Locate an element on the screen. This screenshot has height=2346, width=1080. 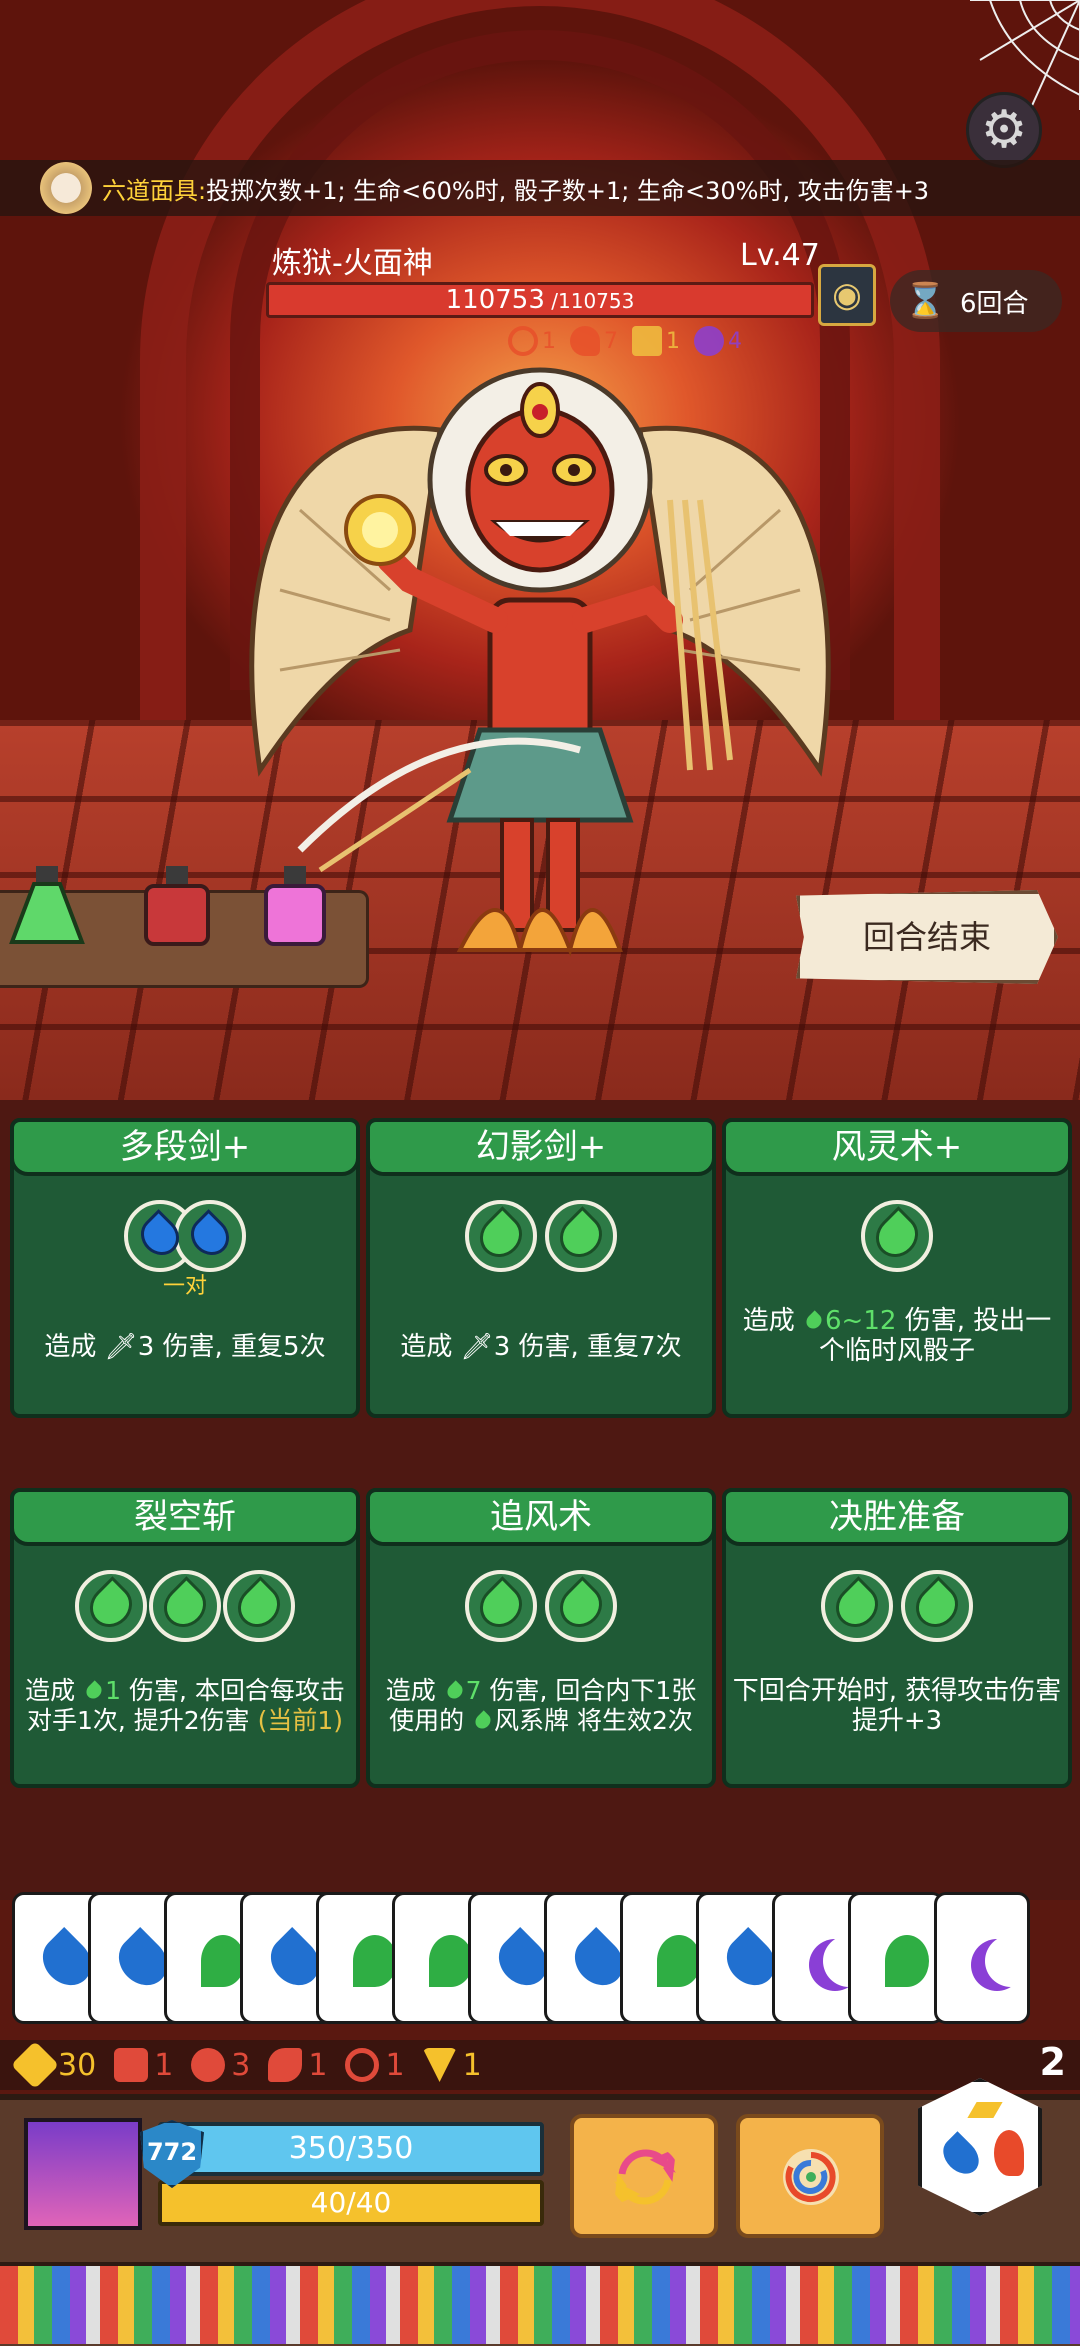
status-claw: 3 is located at coordinates (220, 2065).